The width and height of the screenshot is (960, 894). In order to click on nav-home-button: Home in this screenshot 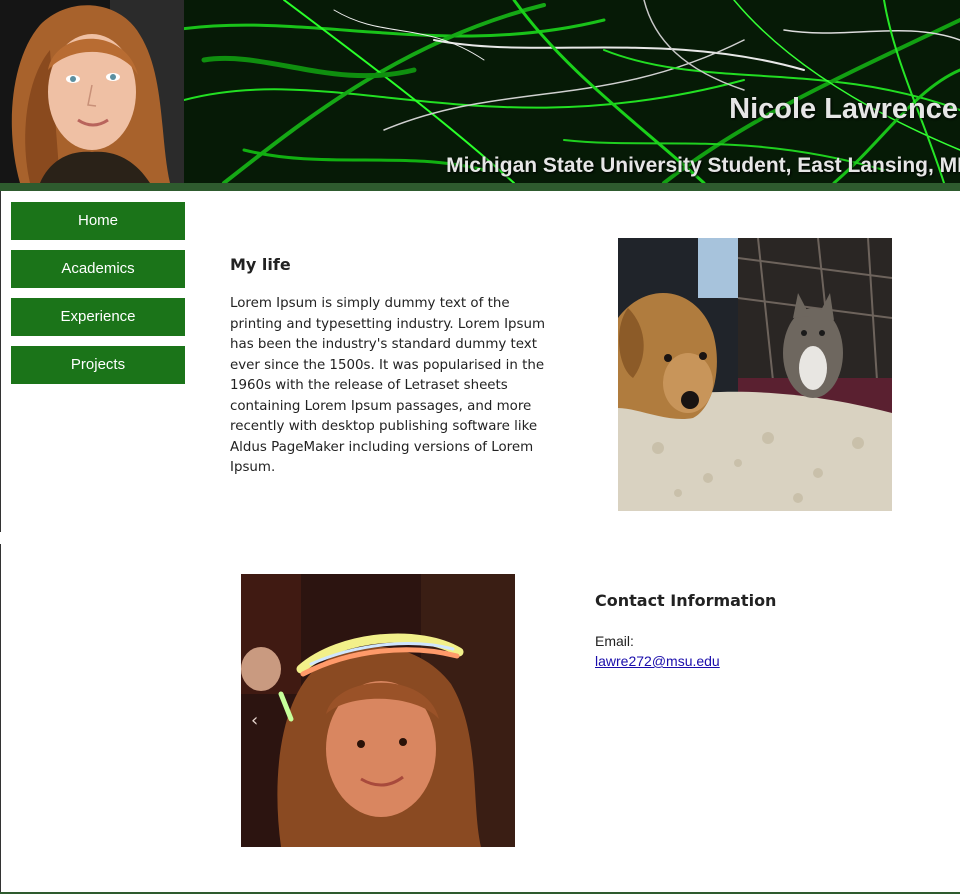, I will do `click(98, 221)`.